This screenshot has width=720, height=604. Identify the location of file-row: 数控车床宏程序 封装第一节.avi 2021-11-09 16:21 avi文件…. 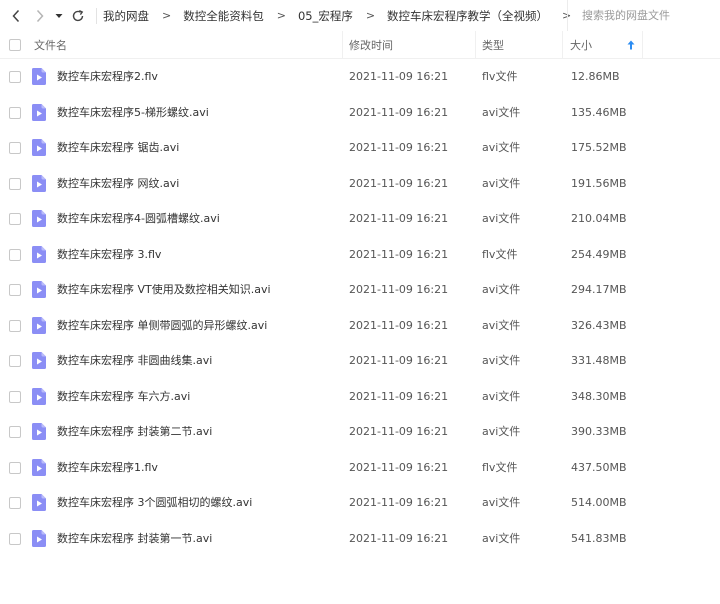
(360, 539).